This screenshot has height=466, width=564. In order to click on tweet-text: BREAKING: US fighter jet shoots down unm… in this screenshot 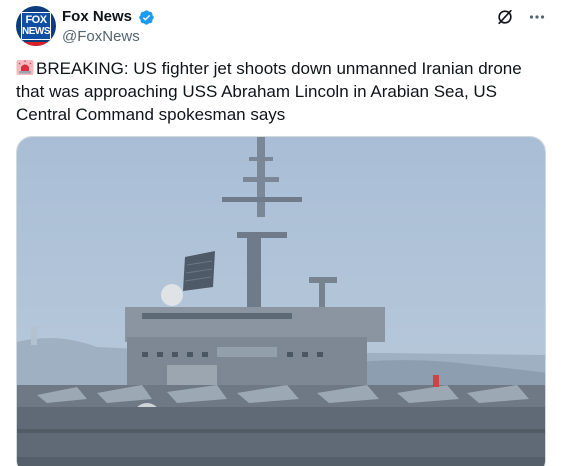, I will do `click(281, 91)`.